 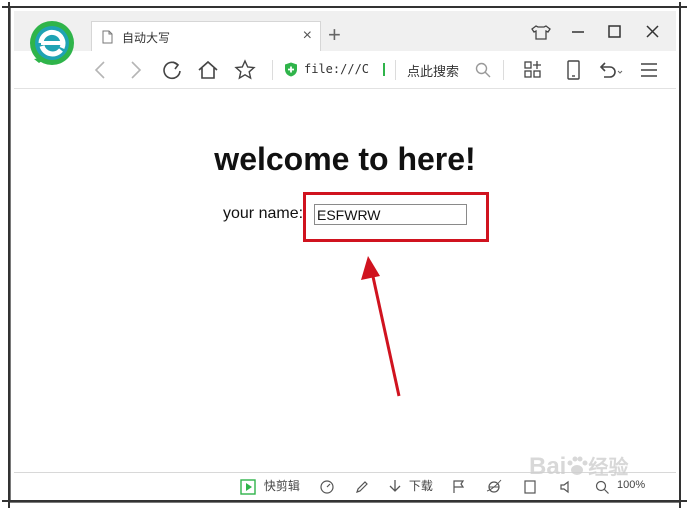 I want to click on skin-icon, so click(x=541, y=32).